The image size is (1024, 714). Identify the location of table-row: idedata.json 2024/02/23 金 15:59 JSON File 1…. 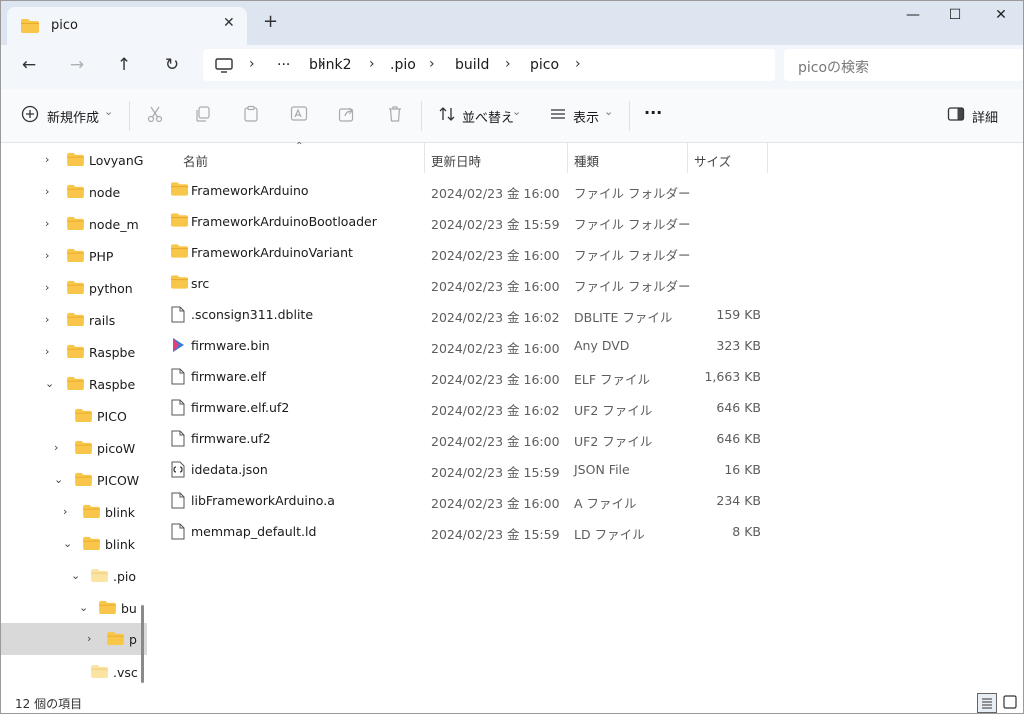
(586, 469).